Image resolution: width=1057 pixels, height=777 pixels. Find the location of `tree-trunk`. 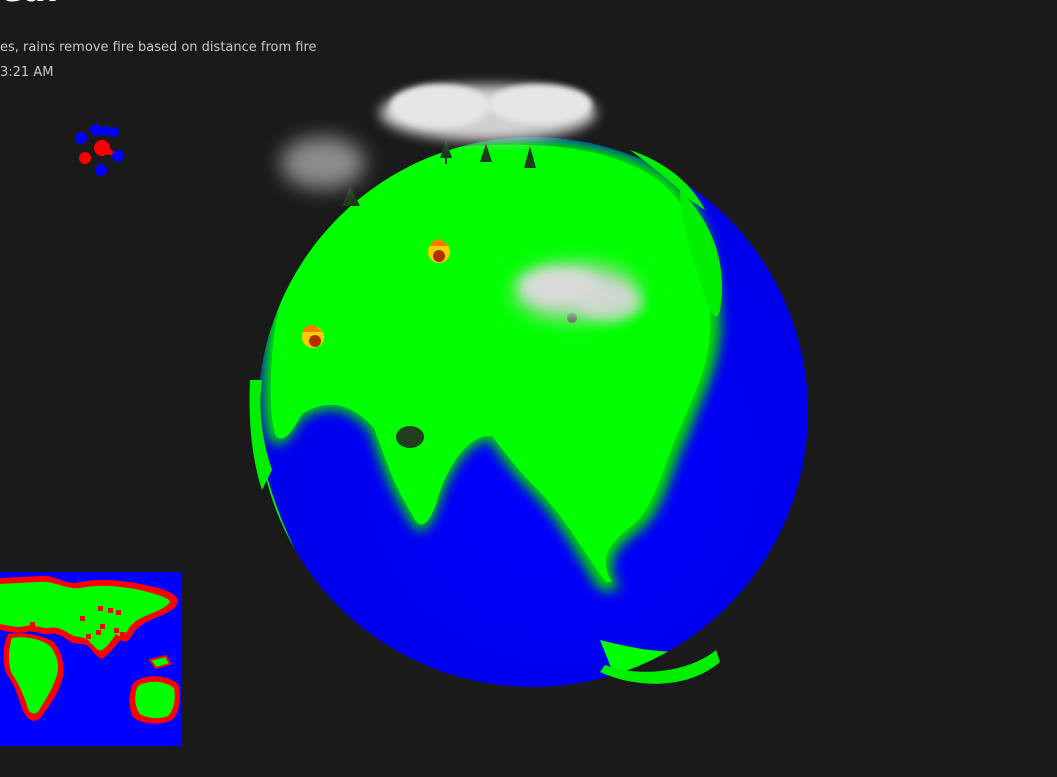

tree-trunk is located at coordinates (446, 161).